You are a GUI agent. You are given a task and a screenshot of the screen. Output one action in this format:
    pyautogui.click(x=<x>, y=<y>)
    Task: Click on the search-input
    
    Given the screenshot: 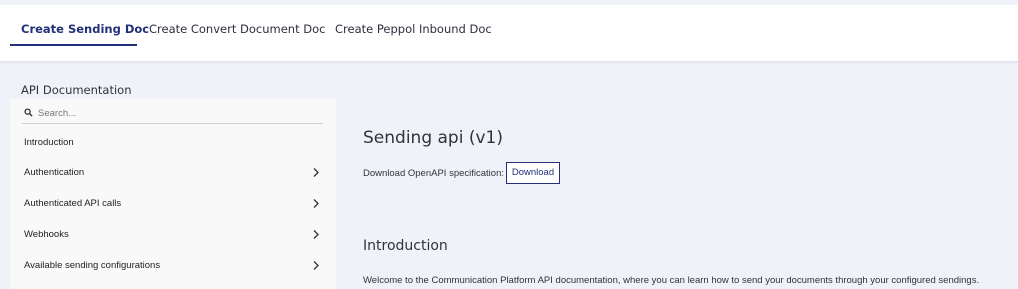 What is the action you would take?
    pyautogui.click(x=178, y=113)
    